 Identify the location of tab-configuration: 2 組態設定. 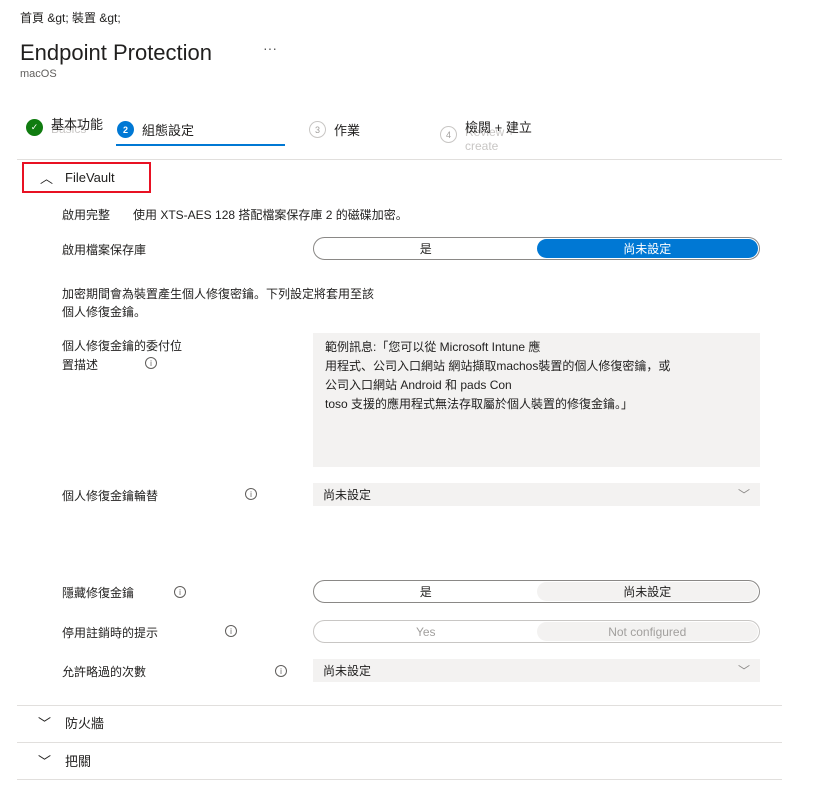
(155, 129).